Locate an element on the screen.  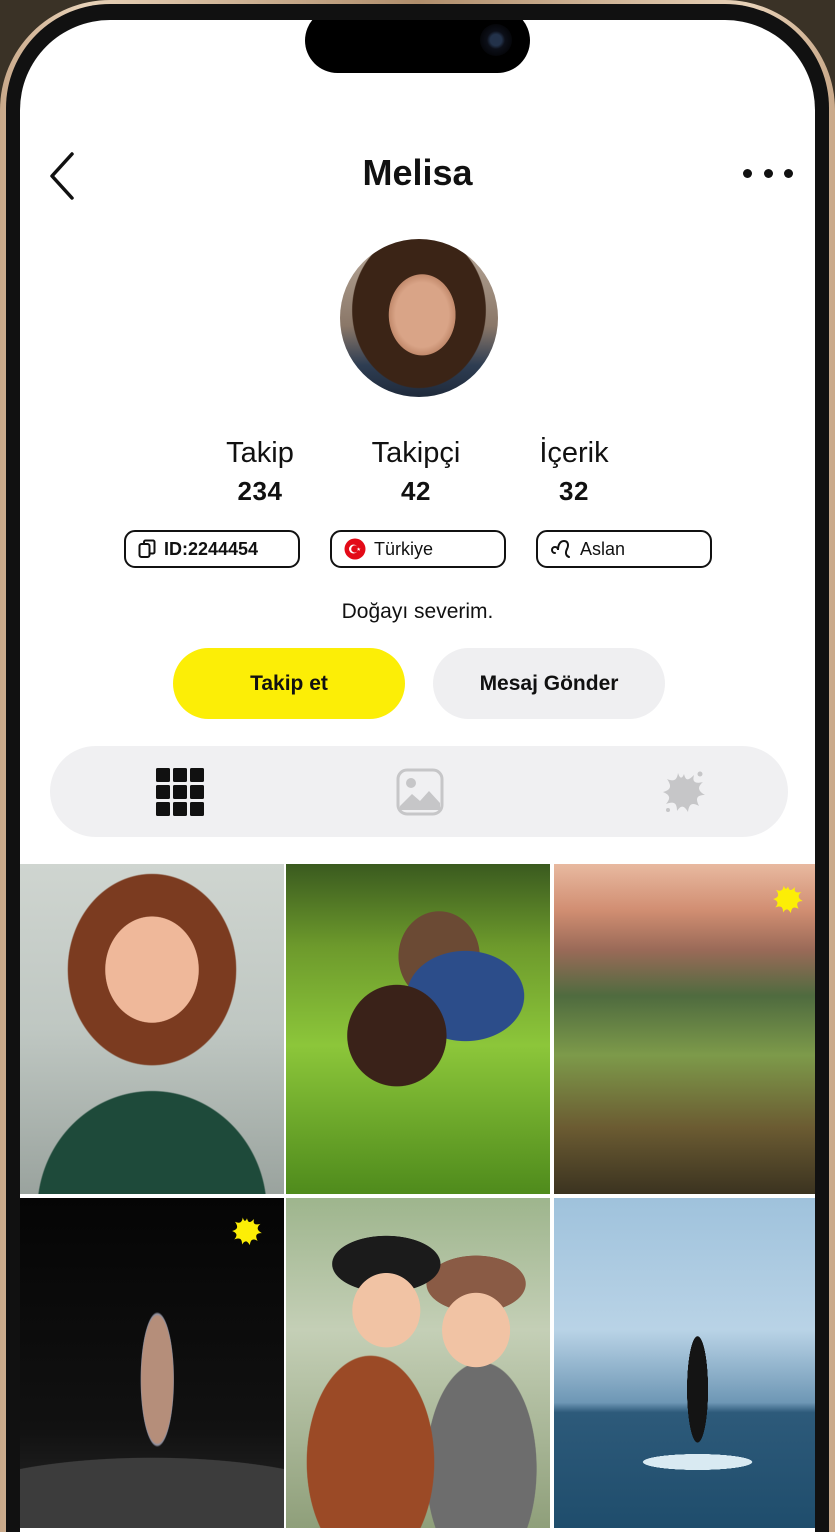
tab-grid is located at coordinates (180, 791).